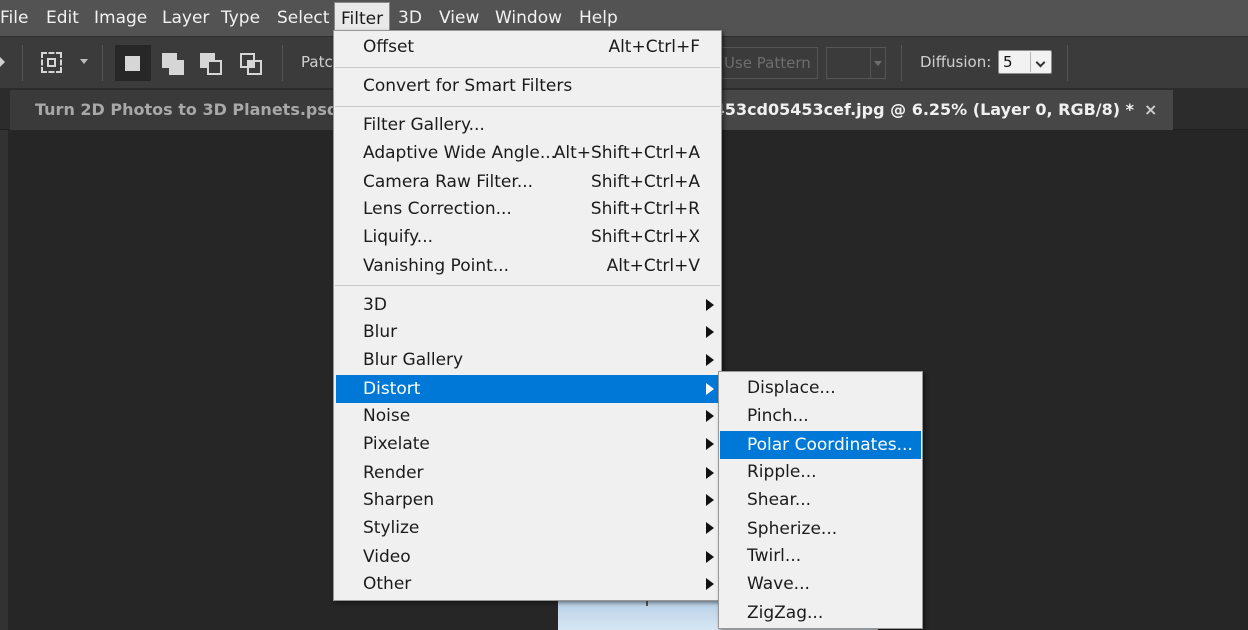  What do you see at coordinates (120, 18) in the screenshot?
I see `menu-image: Image` at bounding box center [120, 18].